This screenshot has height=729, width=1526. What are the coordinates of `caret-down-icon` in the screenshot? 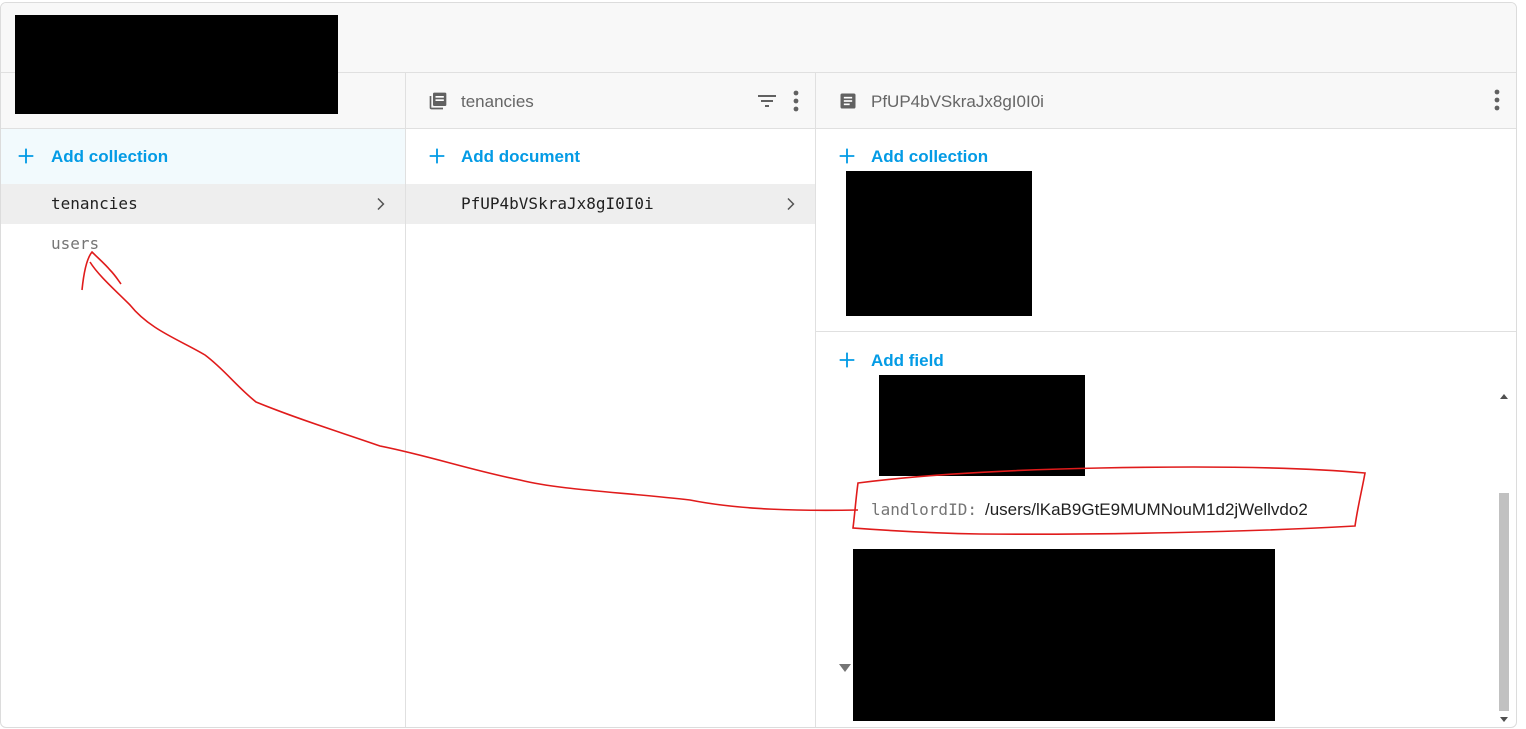 It's located at (845, 668).